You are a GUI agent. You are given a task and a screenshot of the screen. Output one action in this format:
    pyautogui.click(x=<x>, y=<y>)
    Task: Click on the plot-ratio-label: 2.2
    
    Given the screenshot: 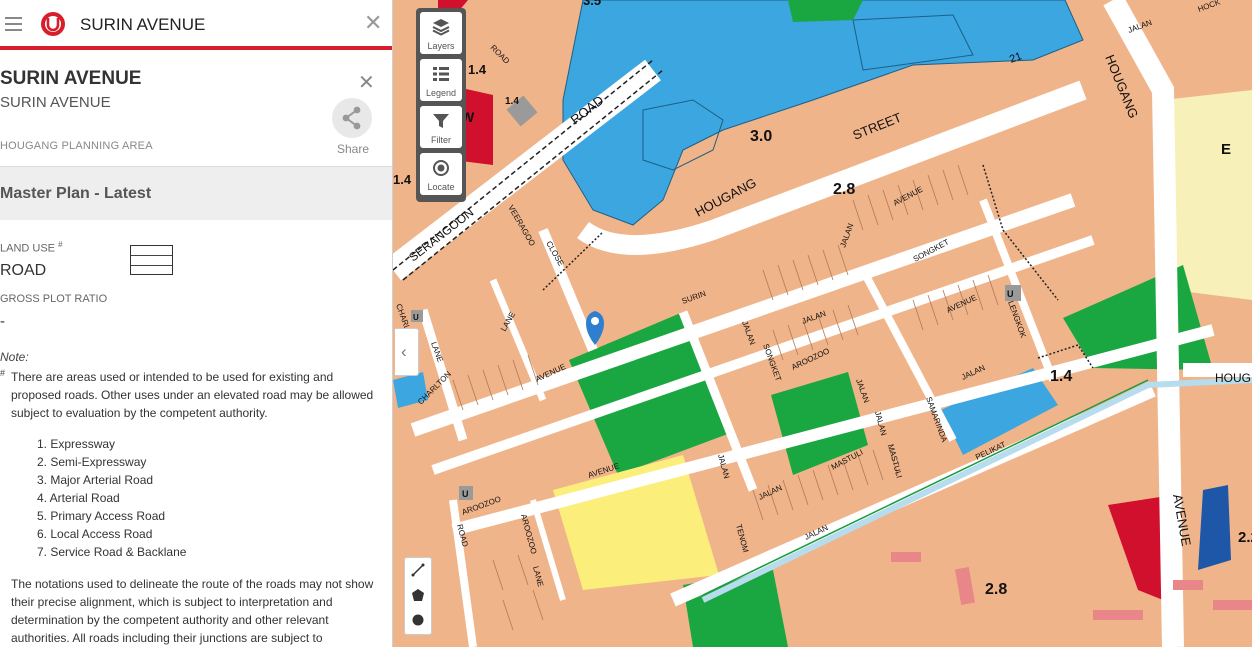 What is the action you would take?
    pyautogui.click(x=1245, y=537)
    